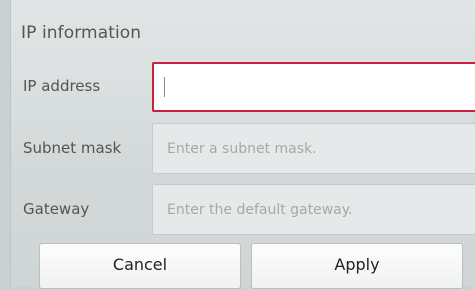  What do you see at coordinates (357, 266) in the screenshot?
I see `apply-button: Apply` at bounding box center [357, 266].